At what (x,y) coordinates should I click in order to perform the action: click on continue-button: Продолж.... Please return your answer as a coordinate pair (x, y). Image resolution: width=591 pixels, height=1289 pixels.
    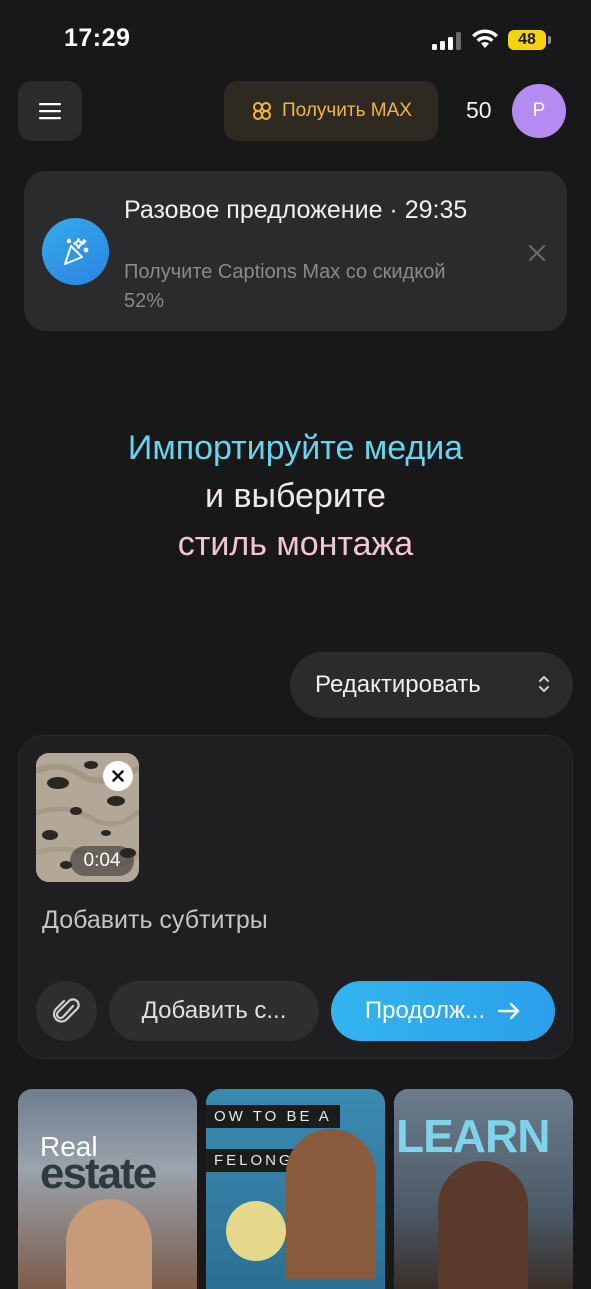
    Looking at the image, I should click on (443, 1011).